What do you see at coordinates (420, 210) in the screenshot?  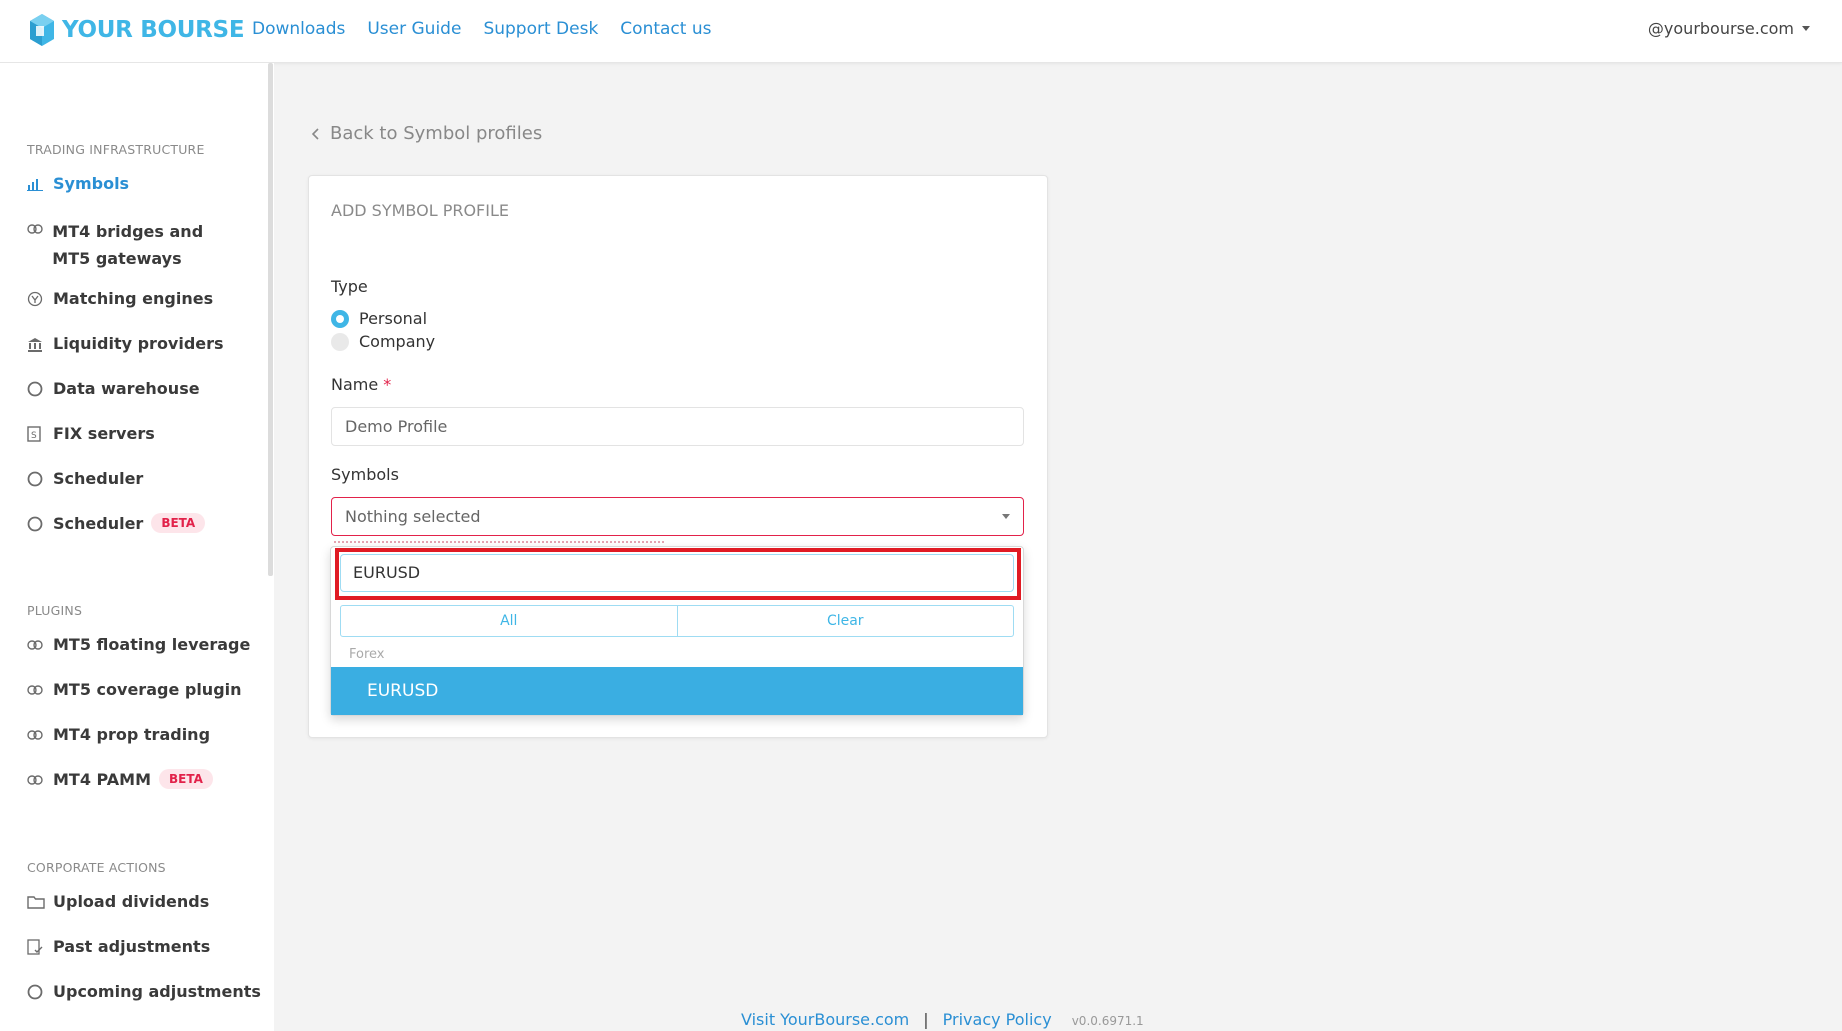 I see `card-title: ADD SYMBOL PROFILE` at bounding box center [420, 210].